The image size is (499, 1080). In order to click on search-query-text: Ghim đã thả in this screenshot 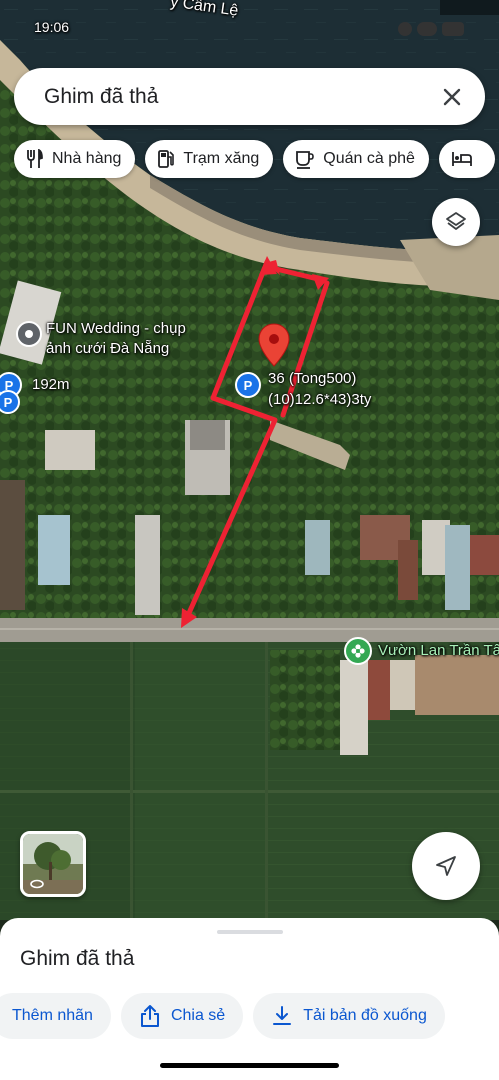, I will do `click(240, 97)`.